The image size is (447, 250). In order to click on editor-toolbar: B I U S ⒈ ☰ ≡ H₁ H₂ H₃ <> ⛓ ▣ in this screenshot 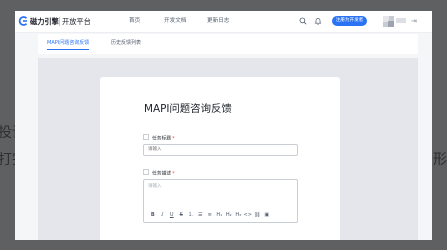, I will do `click(210, 215)`.